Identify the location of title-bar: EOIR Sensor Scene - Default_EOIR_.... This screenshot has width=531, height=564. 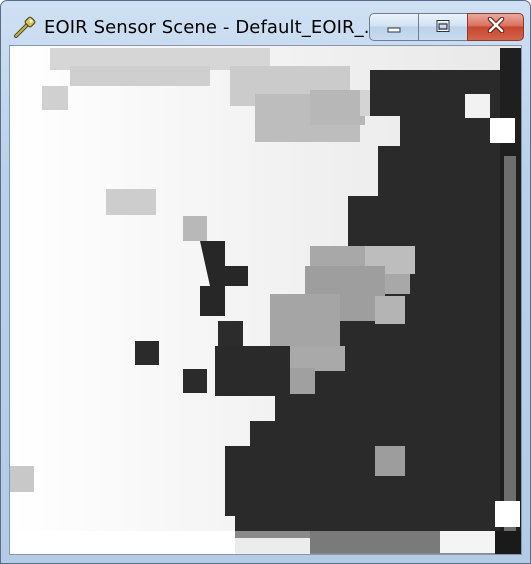
(265, 23).